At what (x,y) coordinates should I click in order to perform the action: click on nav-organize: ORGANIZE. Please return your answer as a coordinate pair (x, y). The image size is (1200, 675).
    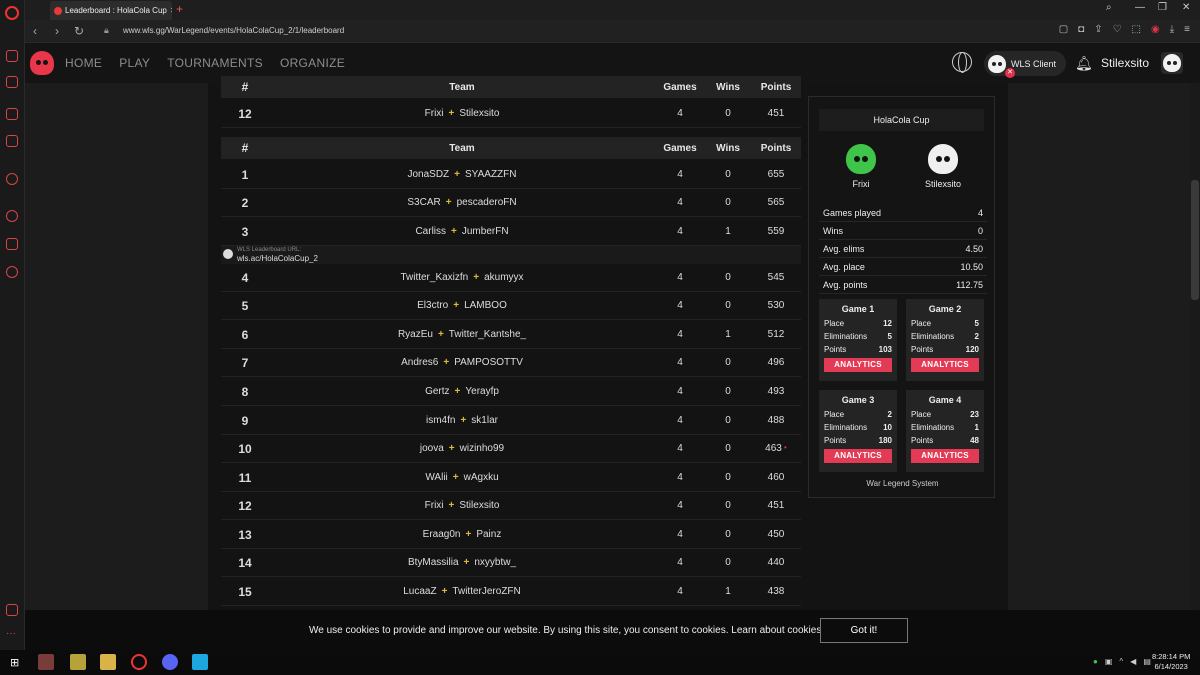
    Looking at the image, I should click on (312, 63).